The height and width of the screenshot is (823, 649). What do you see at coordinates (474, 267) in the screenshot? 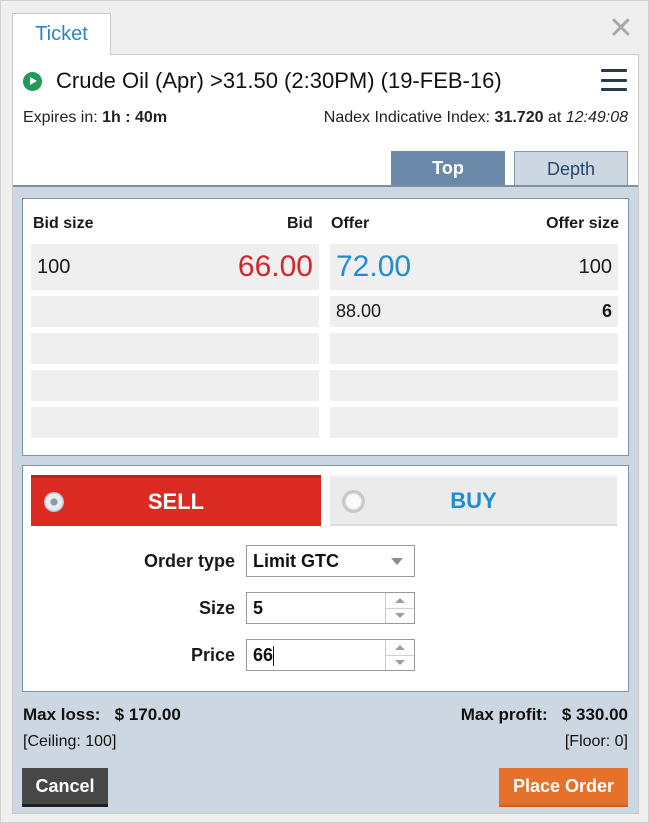
I see `offer-cell: 72.00 100` at bounding box center [474, 267].